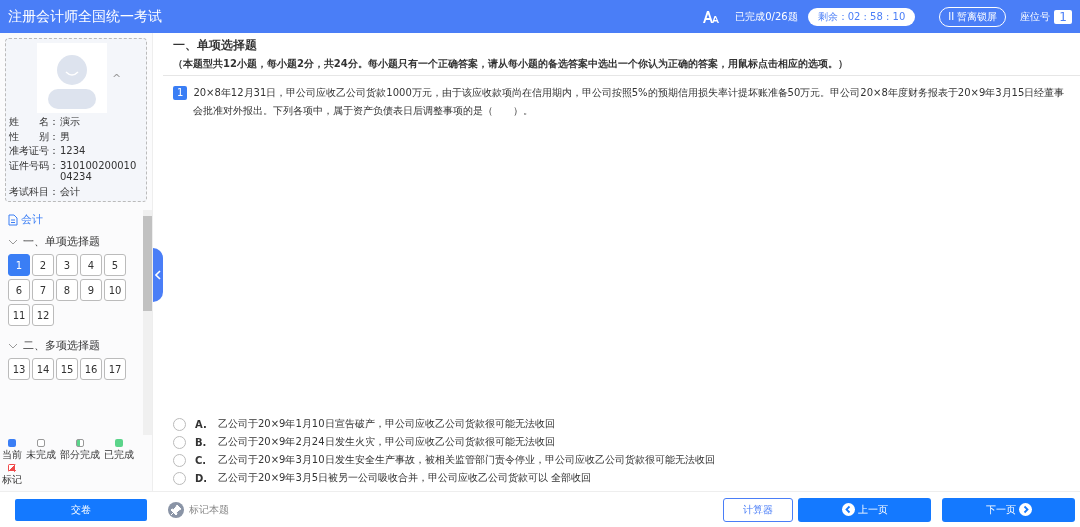 The image size is (1080, 527). I want to click on question-text: 20×8年12月31日，甲公司应收乙公司货款1000万元，由于该应收款项尚在信用期内，甲公司按照5%的预期信用损失率计提坏账准备50万元。甲公司20×8年度财务报表于20×9年3月15日经董事会批准对外报出。下列各项中，属于资产负债表日后调整事项的是（ ）。, so click(629, 102).